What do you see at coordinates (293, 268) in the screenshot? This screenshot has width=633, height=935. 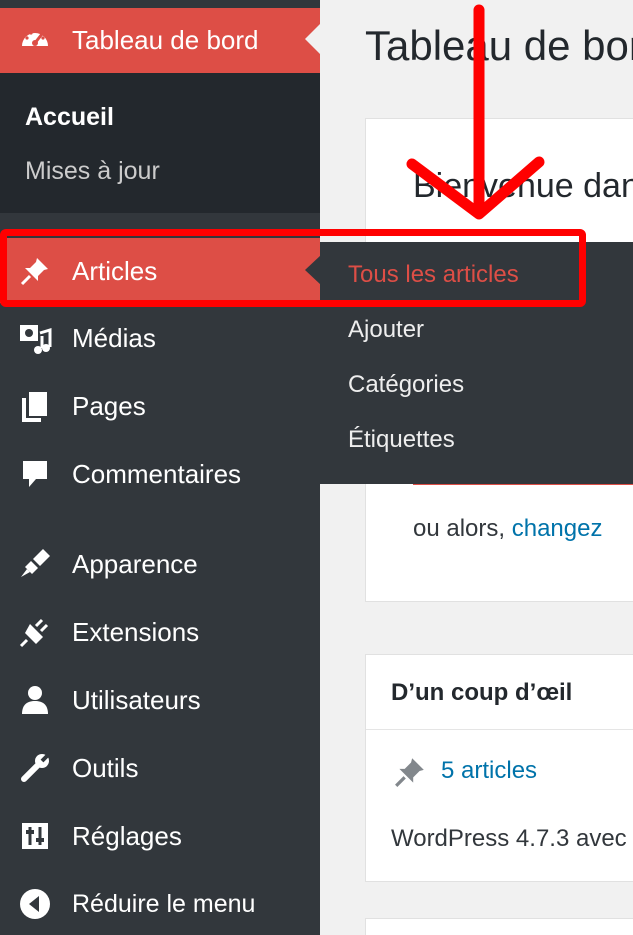 I see `annotation-highlight-box` at bounding box center [293, 268].